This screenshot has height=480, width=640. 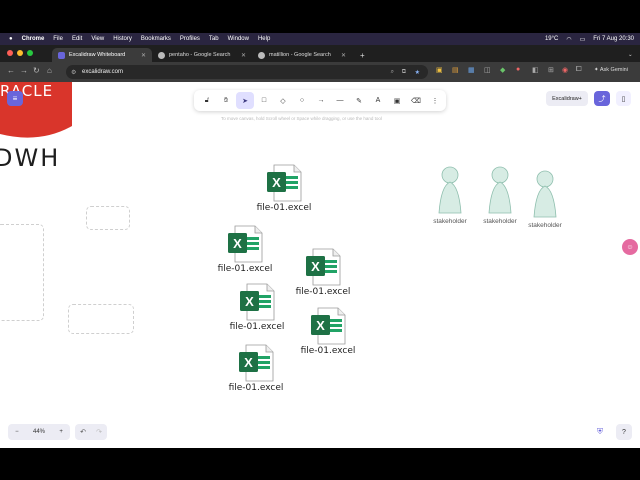 I want to click on ellipse-icon: ○, so click(x=302, y=100).